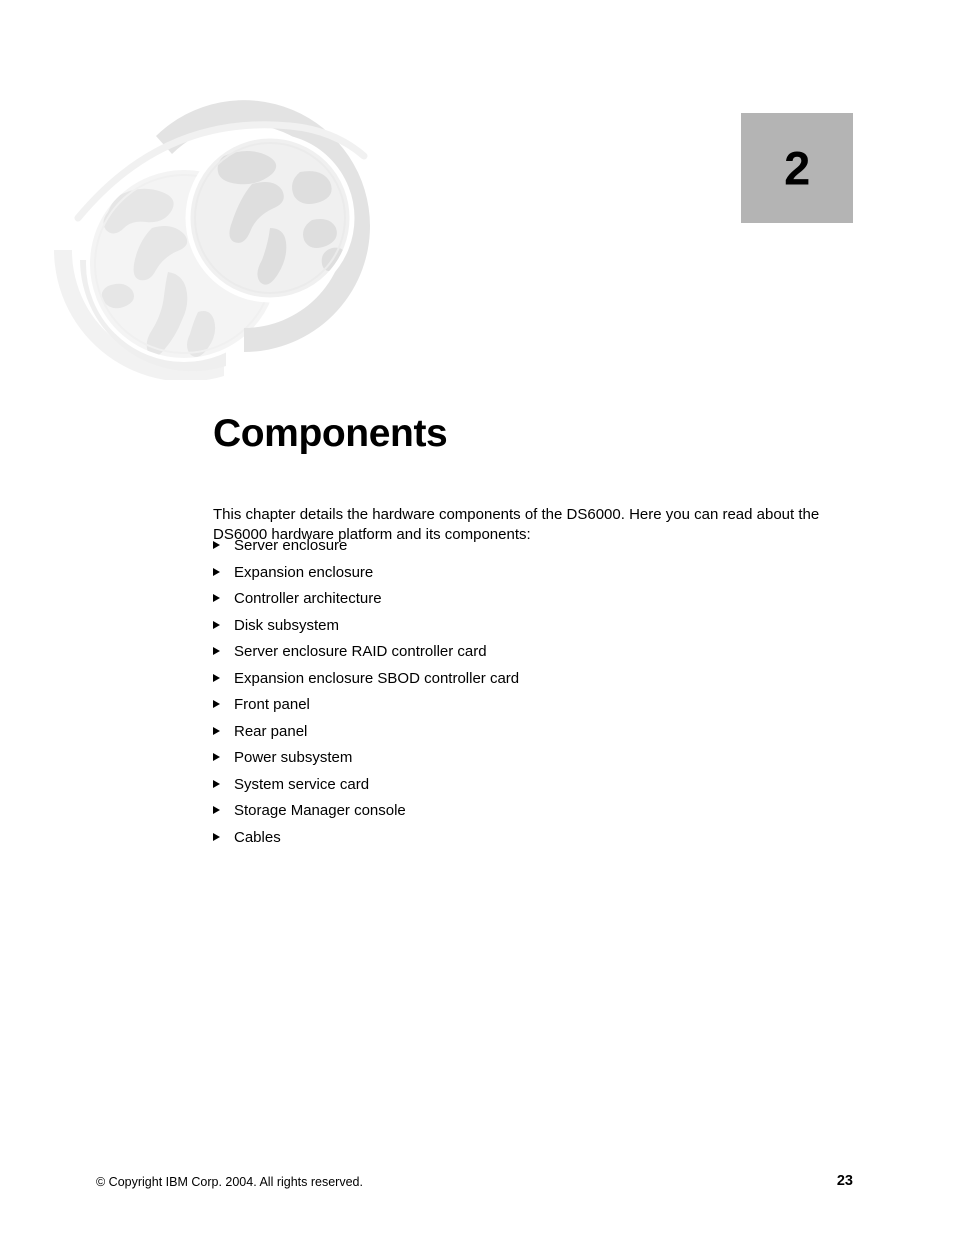 This screenshot has height=1235, width=954. What do you see at coordinates (531, 708) in the screenshot?
I see `list-item: Front panel` at bounding box center [531, 708].